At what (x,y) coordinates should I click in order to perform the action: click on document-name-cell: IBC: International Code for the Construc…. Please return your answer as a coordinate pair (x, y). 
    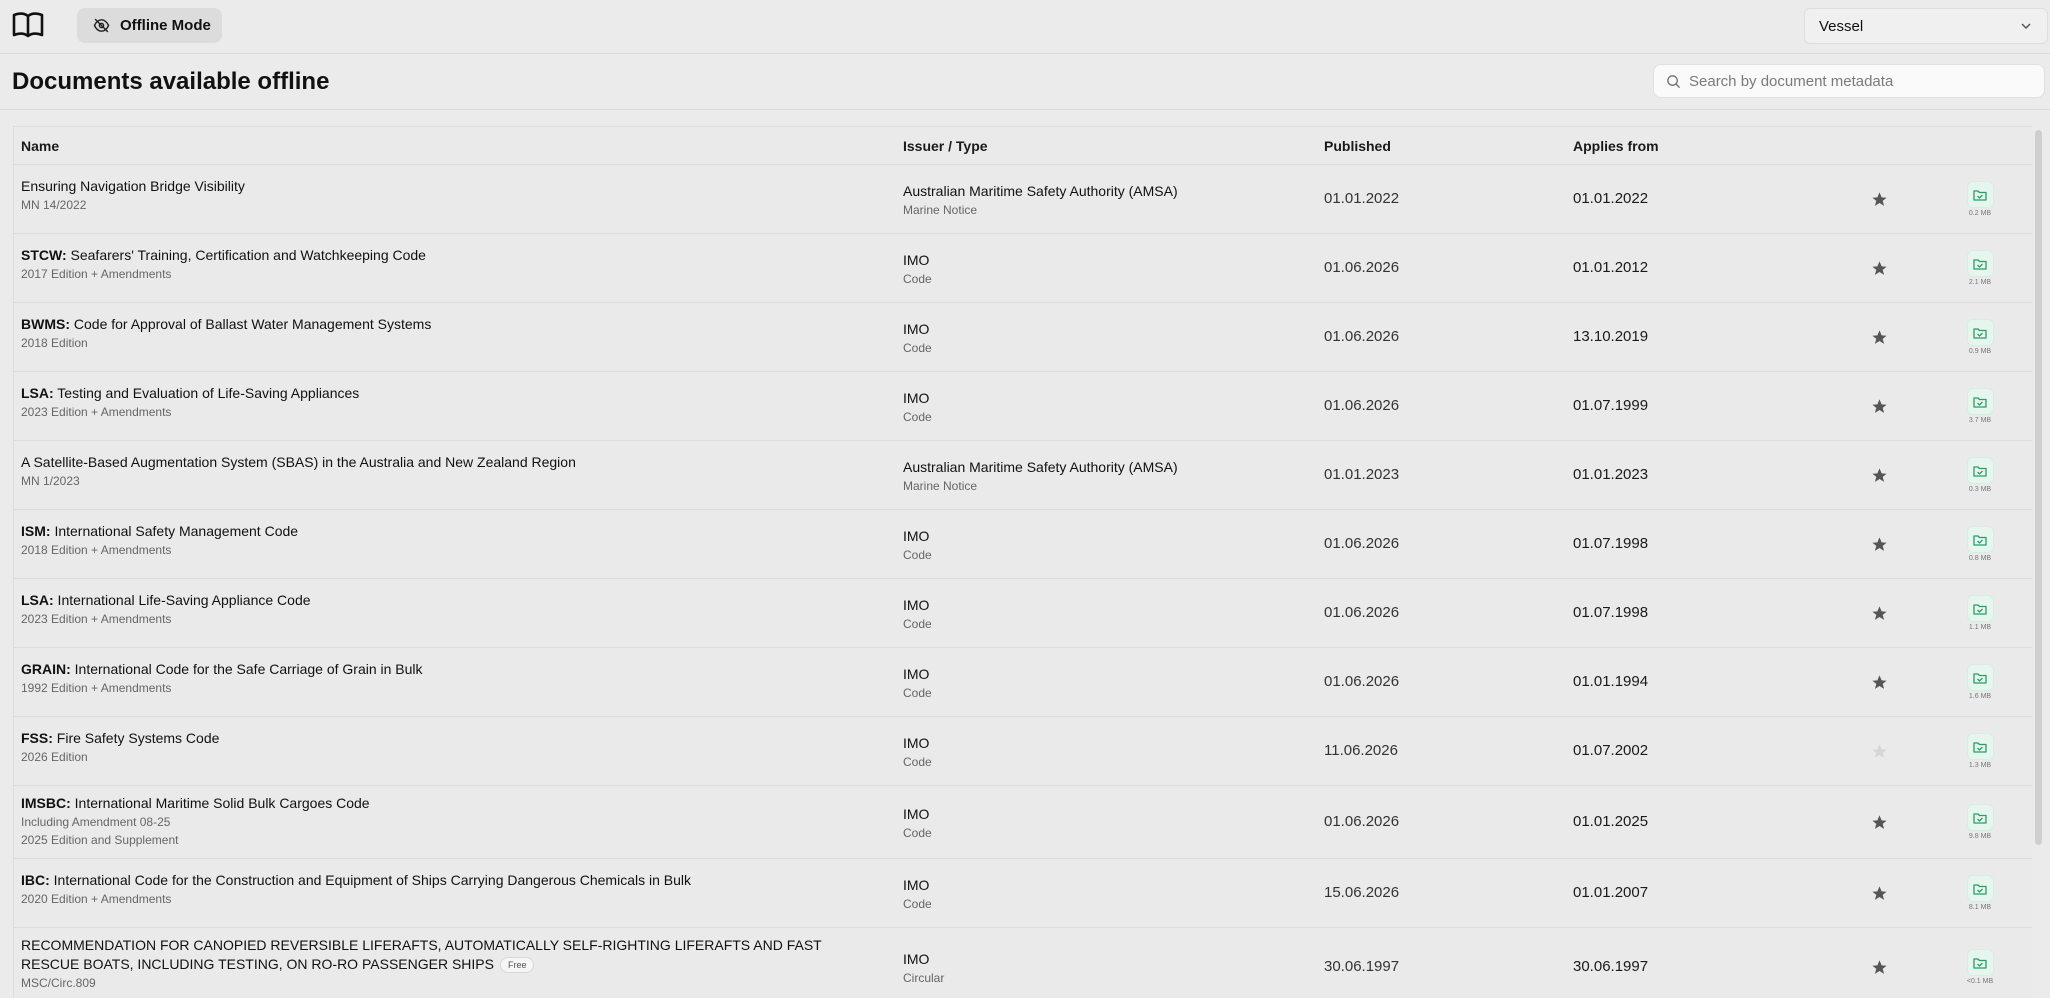
    Looking at the image, I should click on (451, 889).